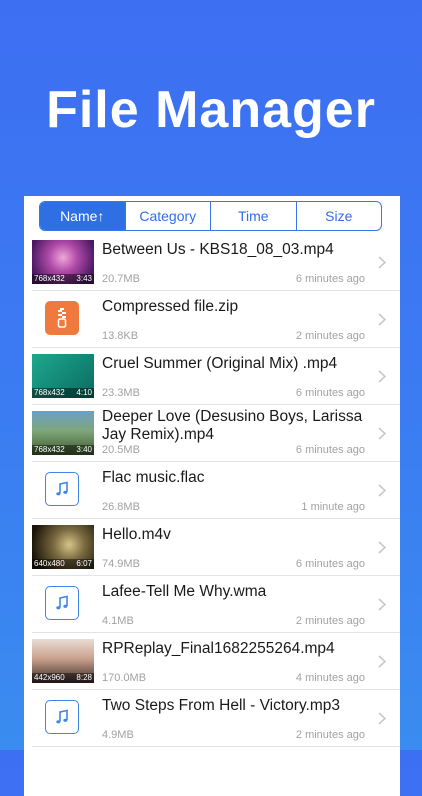  Describe the element at coordinates (63, 547) in the screenshot. I see `video-thumbnail: 640x480 6:07` at that location.